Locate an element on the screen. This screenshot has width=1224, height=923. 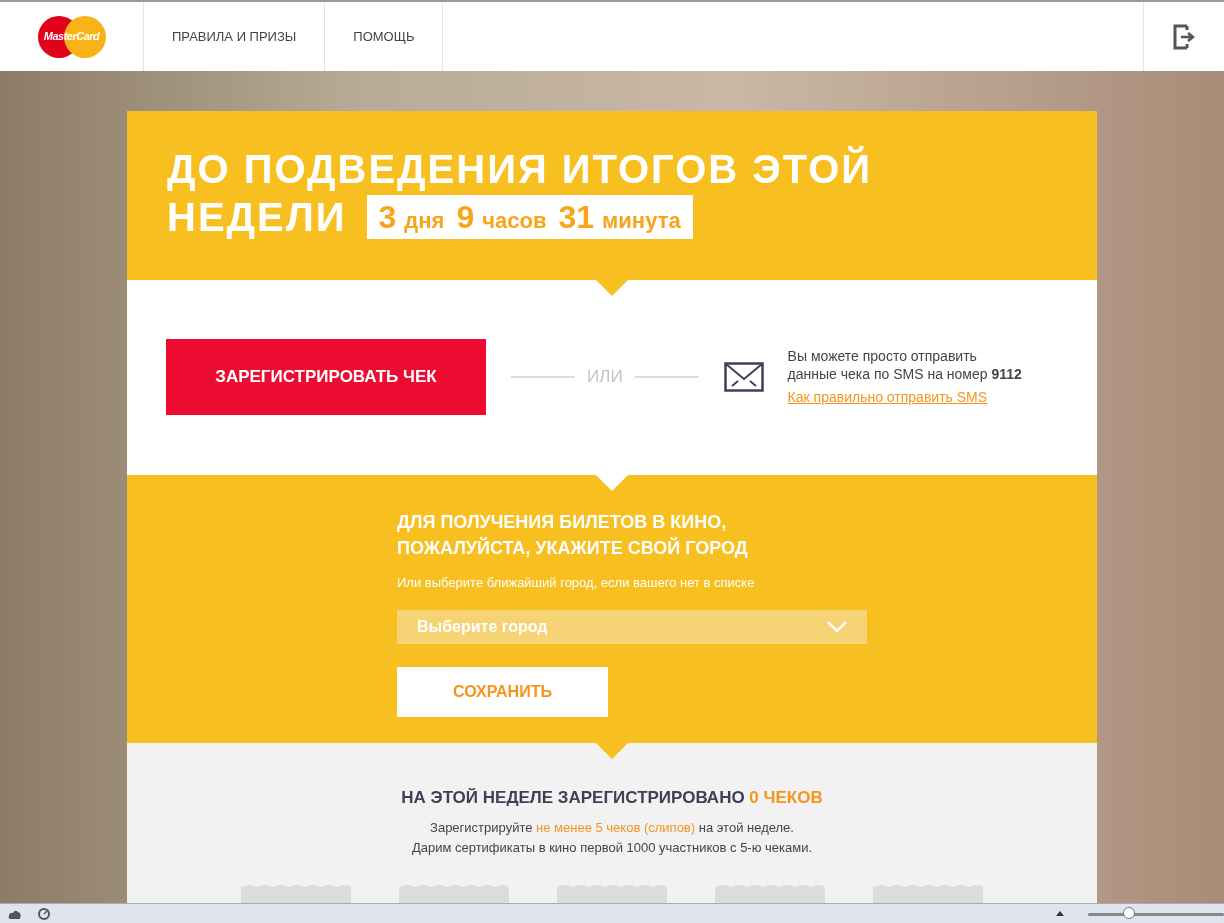
caret-up-icon is located at coordinates (1060, 913).